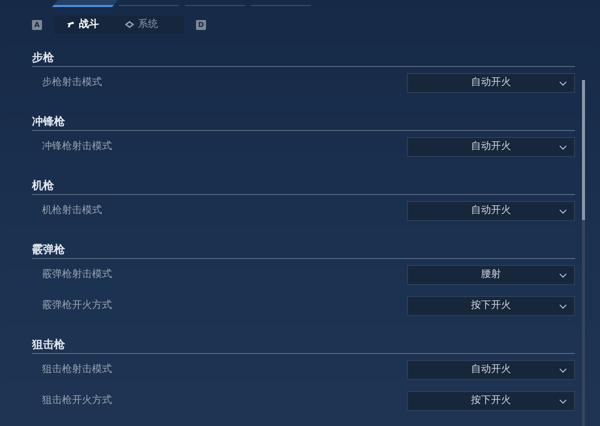 This screenshot has height=426, width=600. What do you see at coordinates (70, 24) in the screenshot?
I see `gun-icon` at bounding box center [70, 24].